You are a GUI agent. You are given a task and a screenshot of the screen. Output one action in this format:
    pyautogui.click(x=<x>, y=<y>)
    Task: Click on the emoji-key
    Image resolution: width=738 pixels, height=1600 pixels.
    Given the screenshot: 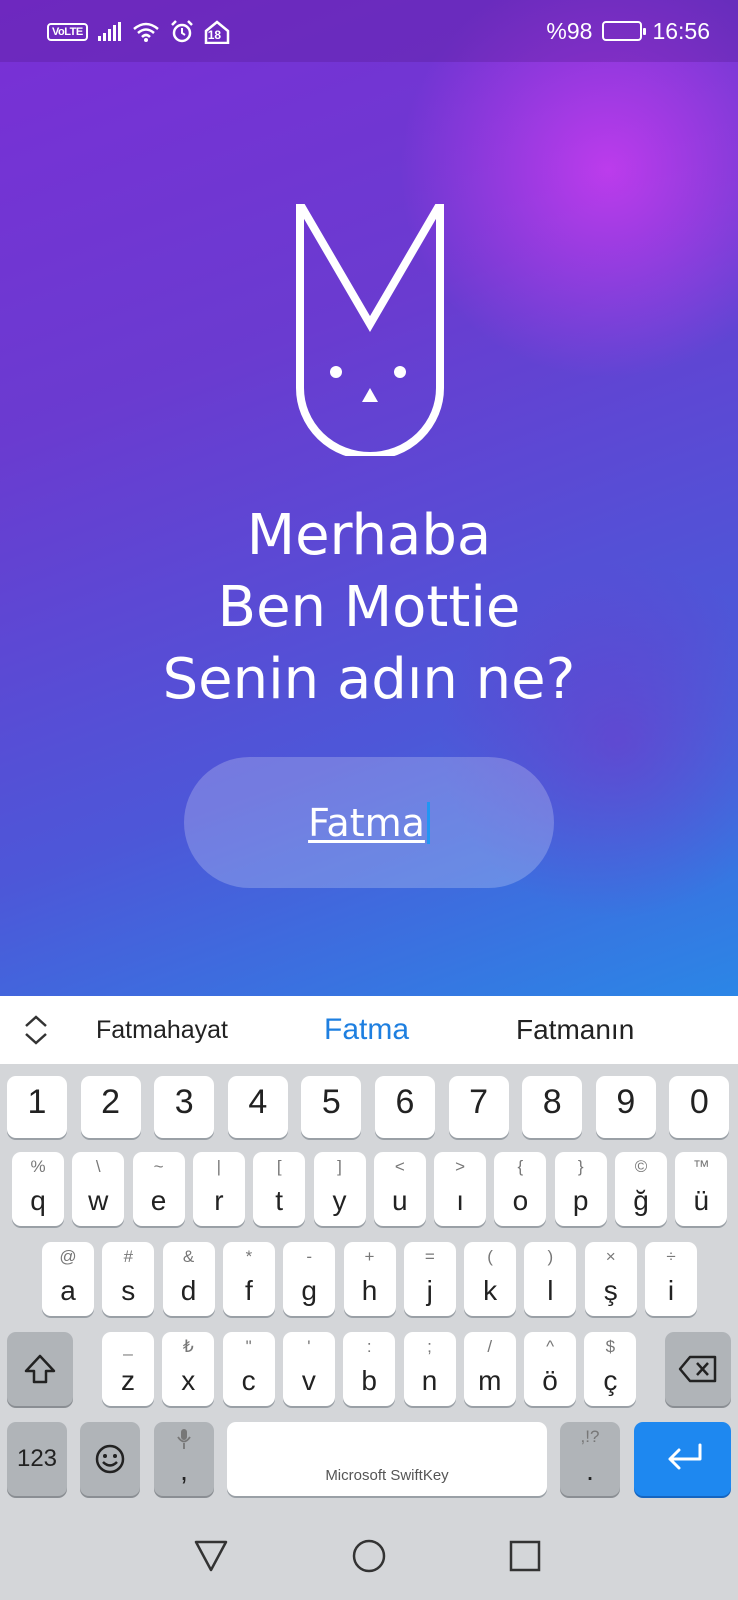 What is the action you would take?
    pyautogui.click(x=110, y=1459)
    